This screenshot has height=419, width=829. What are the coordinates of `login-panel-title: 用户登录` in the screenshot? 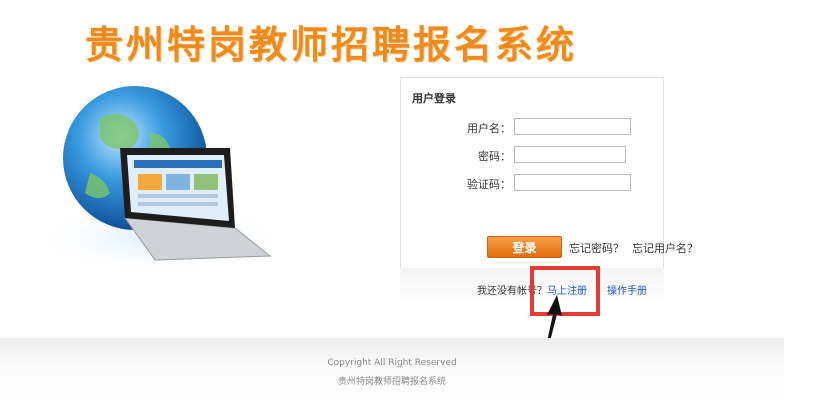 It's located at (434, 98).